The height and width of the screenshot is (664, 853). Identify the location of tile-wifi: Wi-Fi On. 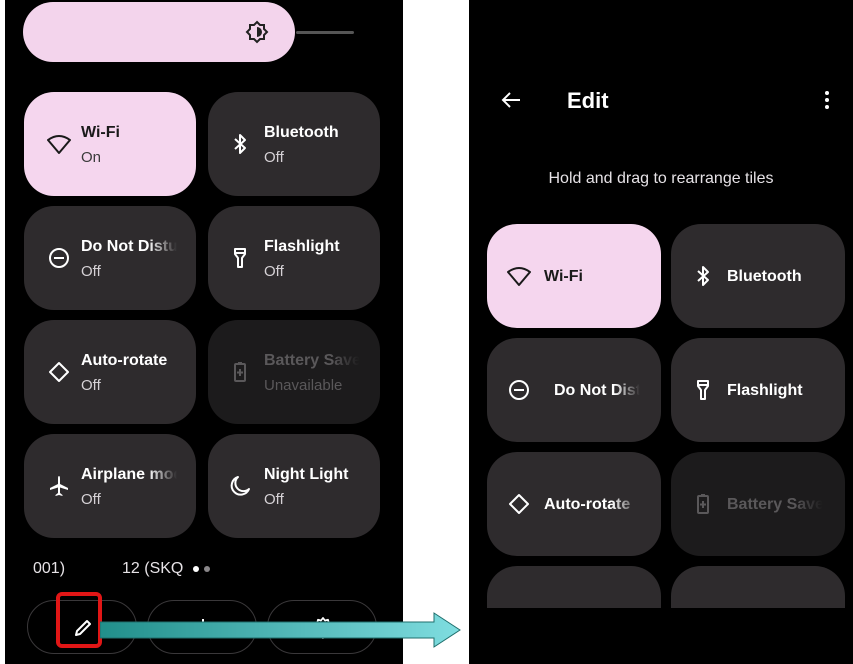
(110, 144).